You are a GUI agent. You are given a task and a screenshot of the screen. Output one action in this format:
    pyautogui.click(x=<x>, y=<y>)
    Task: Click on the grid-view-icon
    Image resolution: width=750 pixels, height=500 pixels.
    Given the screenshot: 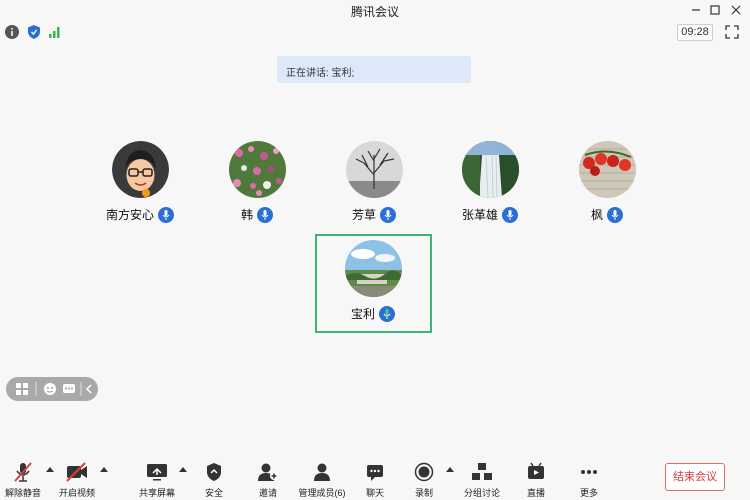 What is the action you would take?
    pyautogui.click(x=22, y=389)
    